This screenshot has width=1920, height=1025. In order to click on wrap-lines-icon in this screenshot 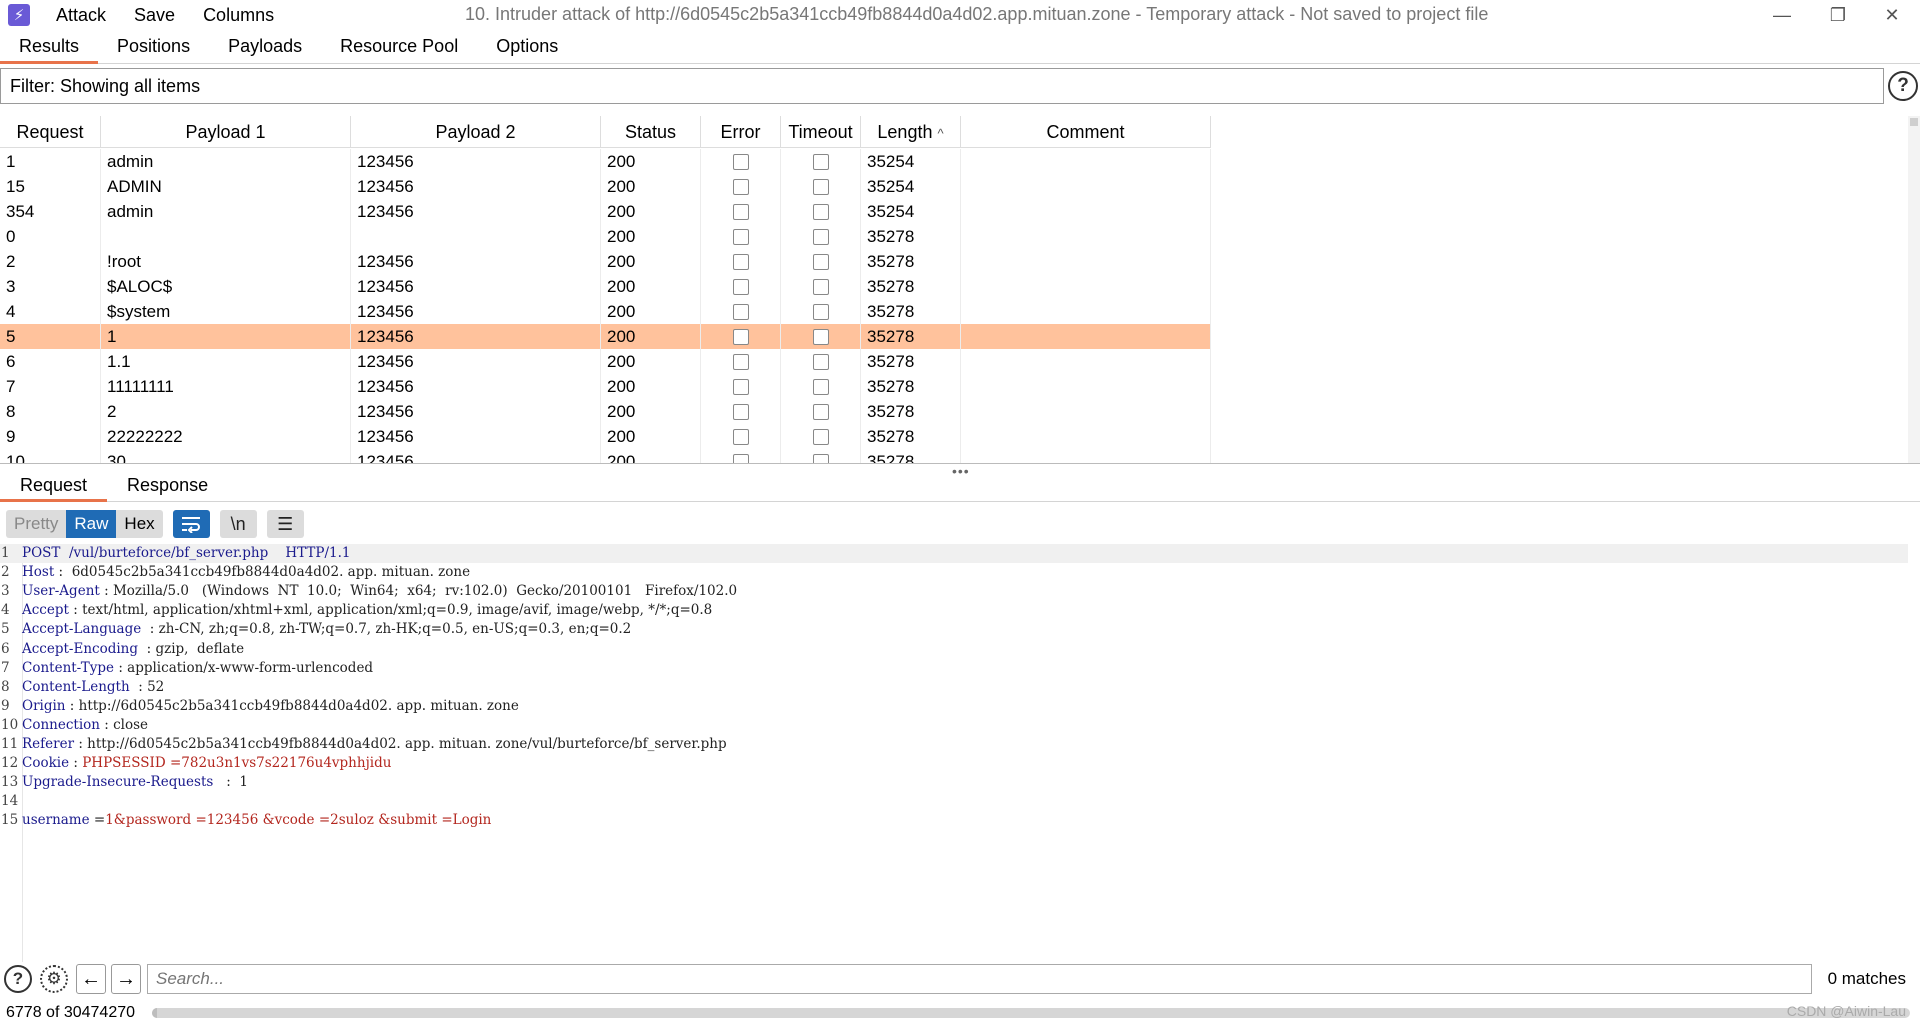, I will do `click(191, 524)`.